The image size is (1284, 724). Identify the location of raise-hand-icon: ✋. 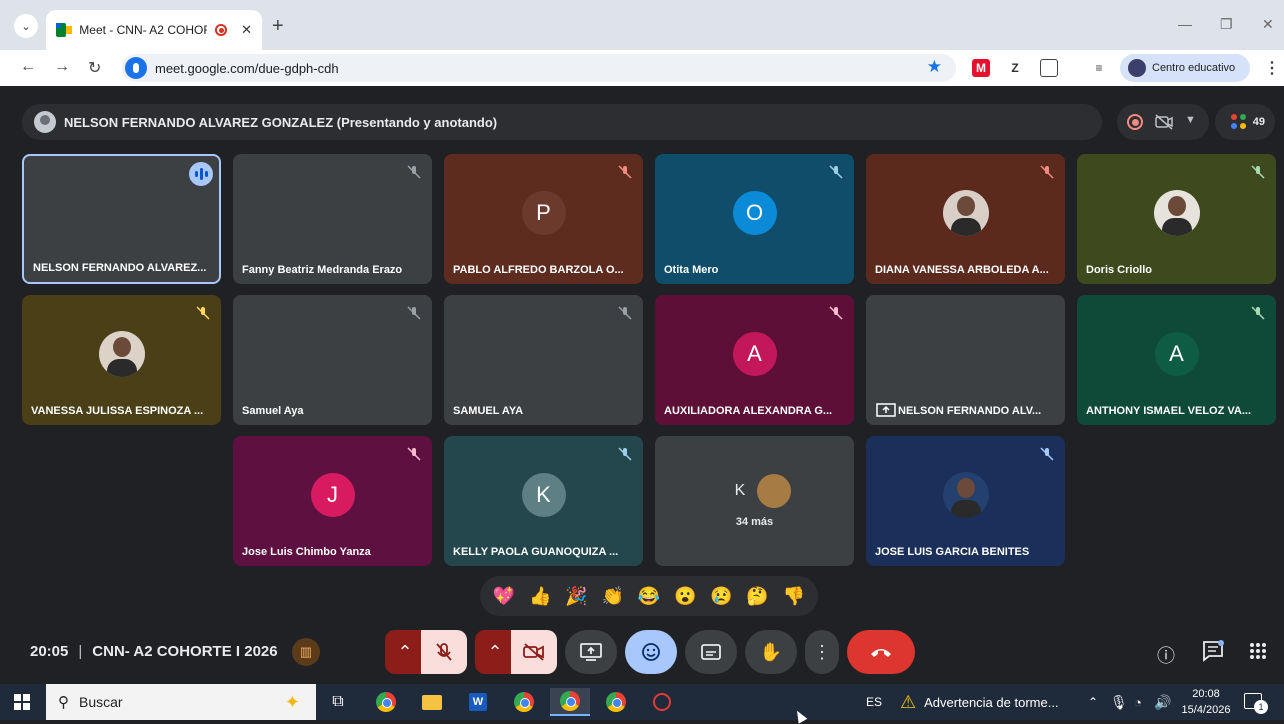
(771, 651).